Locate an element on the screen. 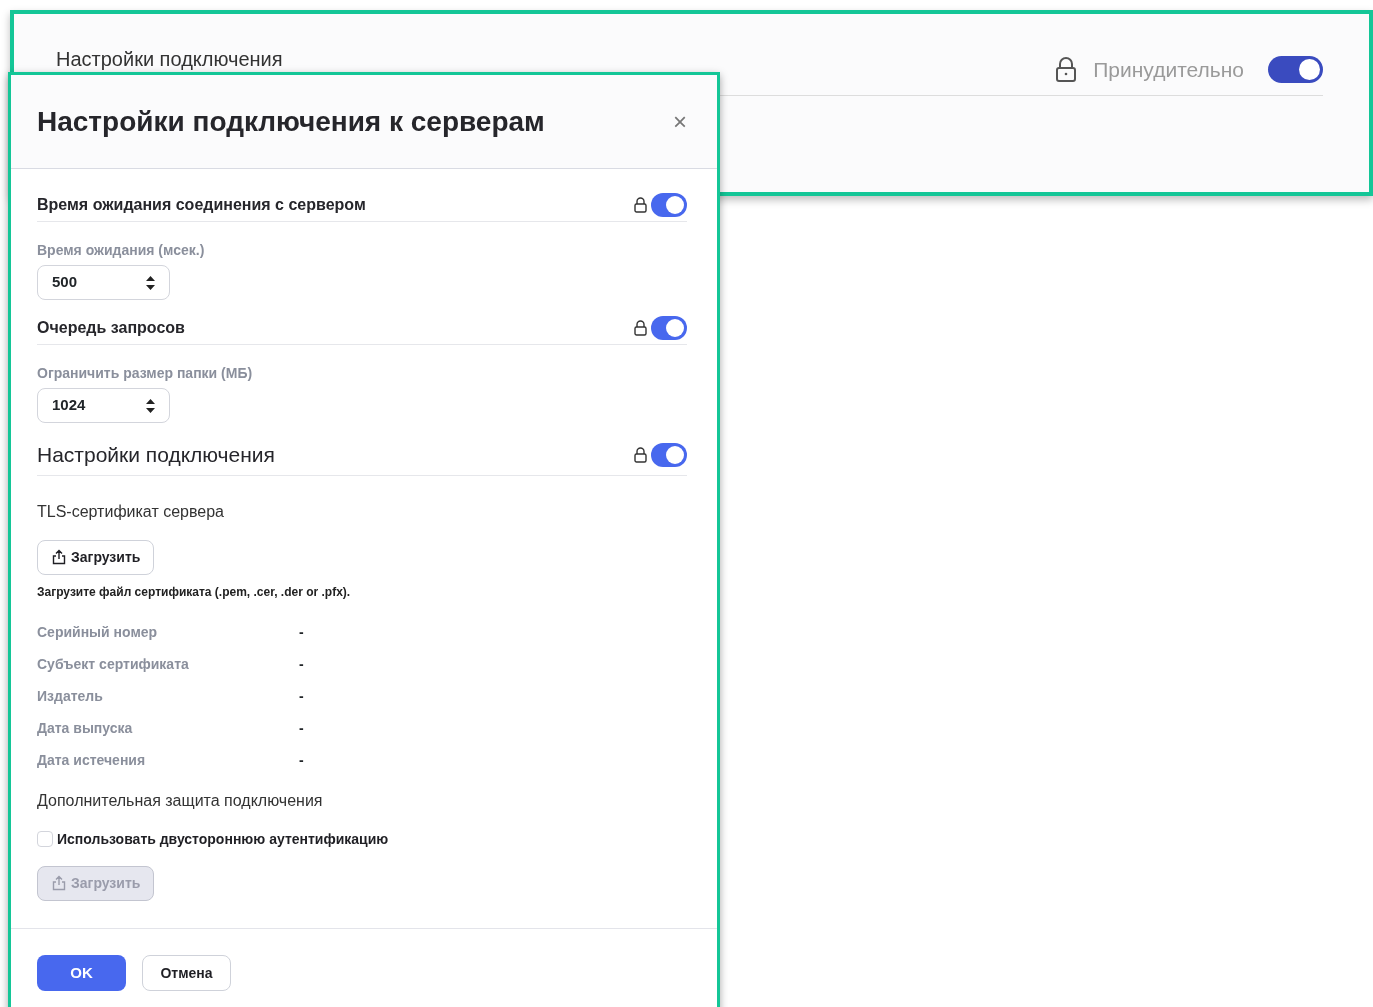 The height and width of the screenshot is (1007, 1373). property-label: Издатель is located at coordinates (70, 696).